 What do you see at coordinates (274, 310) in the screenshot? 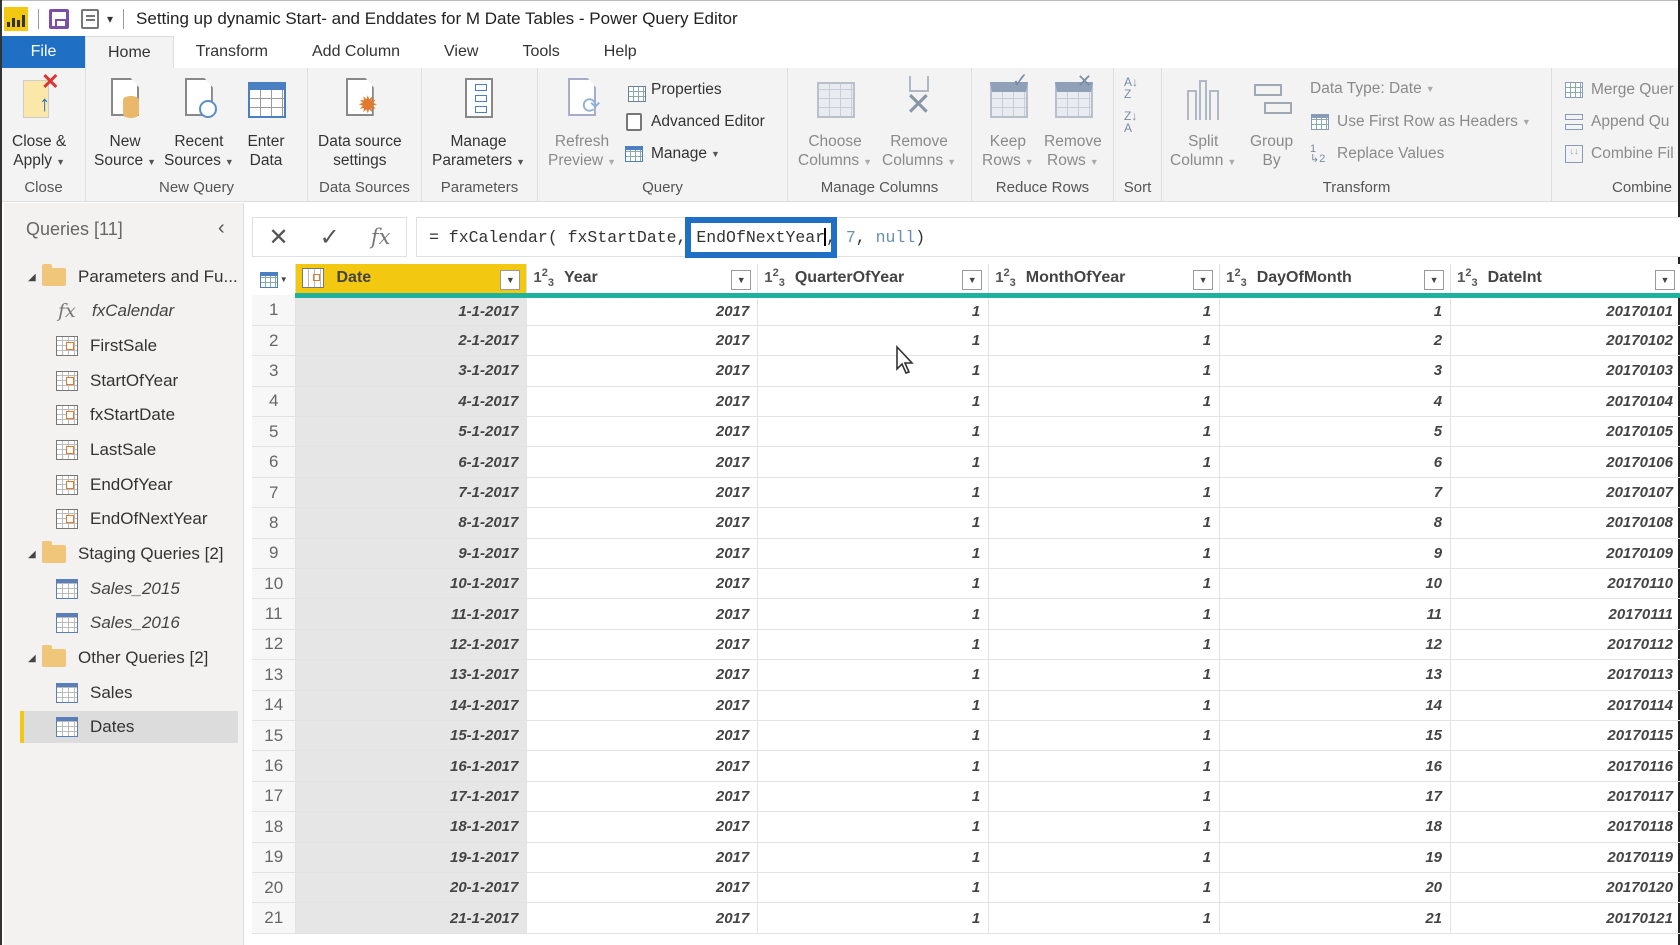
I see `row-number: 1` at bounding box center [274, 310].